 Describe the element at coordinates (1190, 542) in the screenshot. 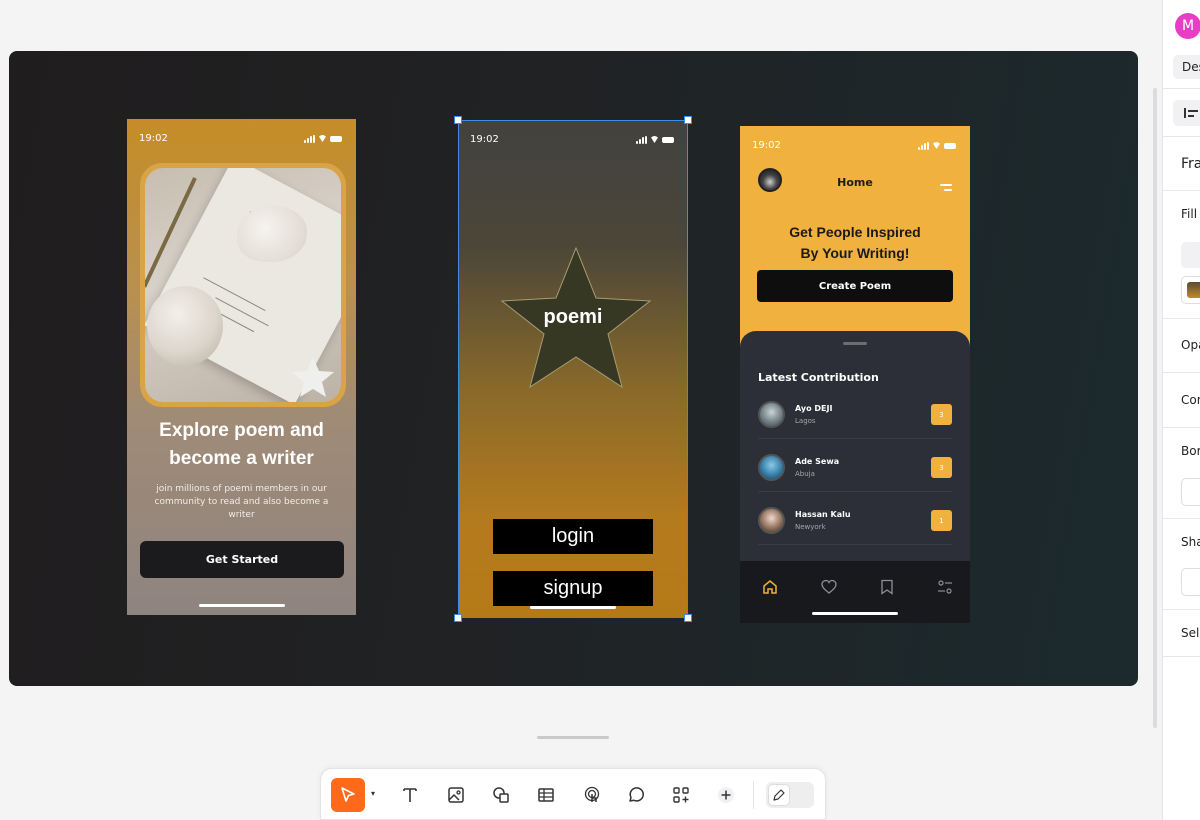

I see `shadow-section-label: Sha` at that location.